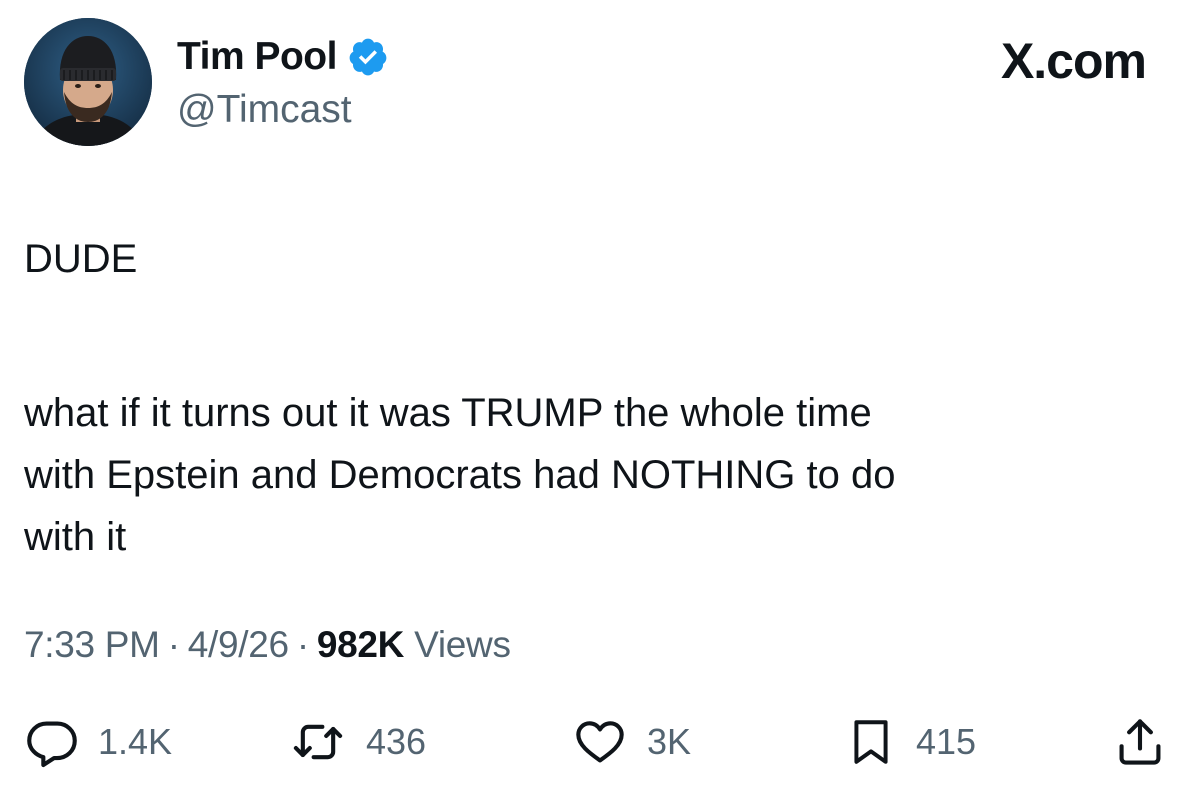 This screenshot has height=793, width=1200. What do you see at coordinates (257, 57) in the screenshot?
I see `display-name: Tim Pool` at bounding box center [257, 57].